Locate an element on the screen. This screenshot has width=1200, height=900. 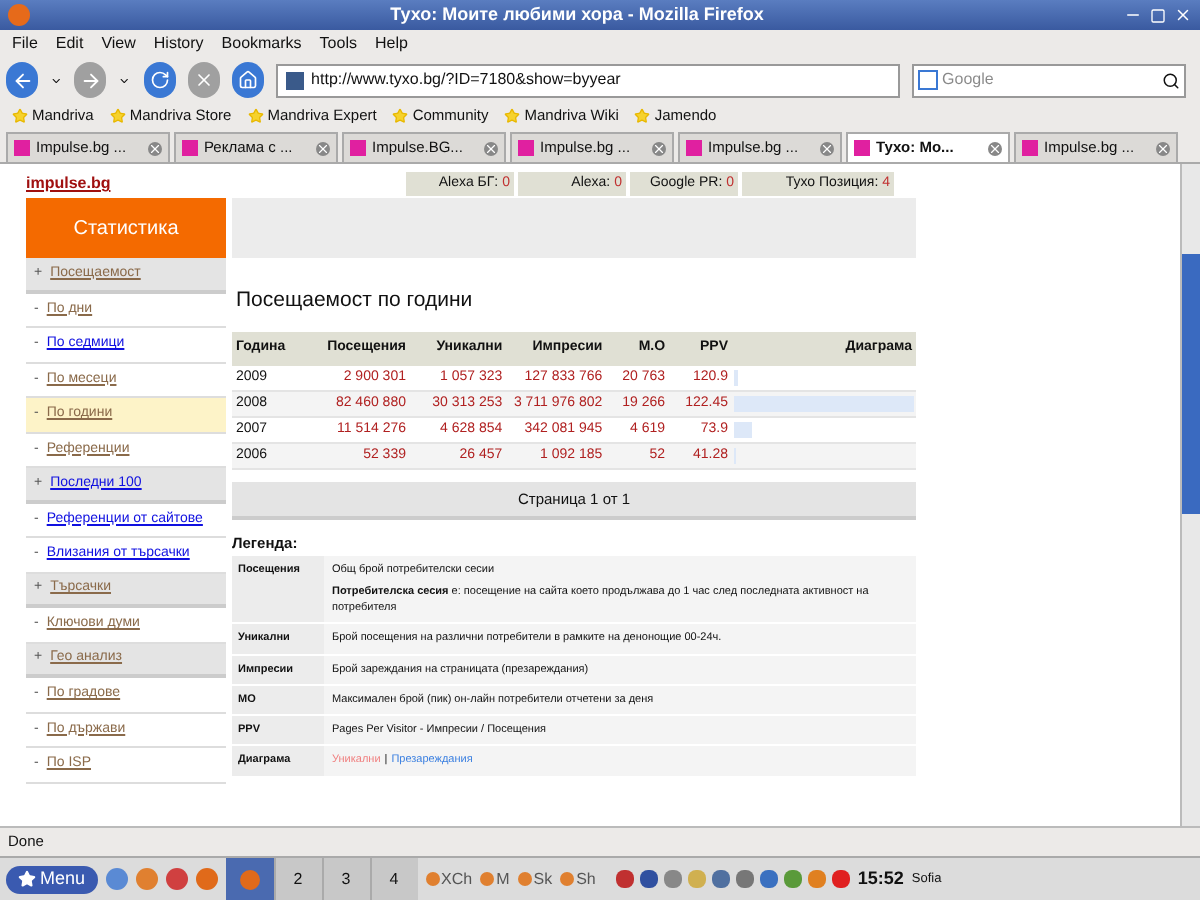
home-button is located at coordinates (247, 80).